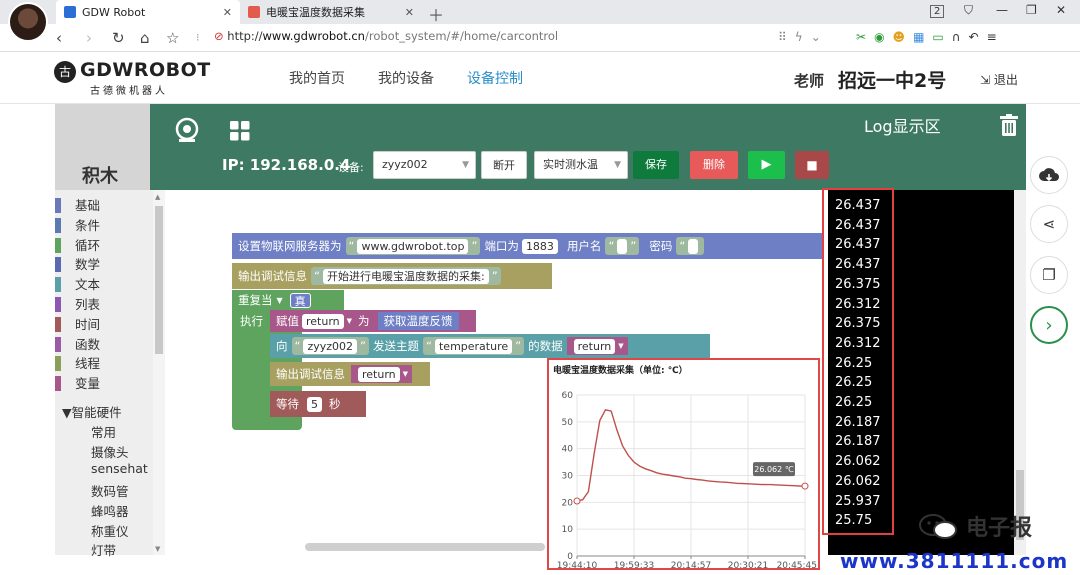  I want to click on back-icon: ‹, so click(59, 38).